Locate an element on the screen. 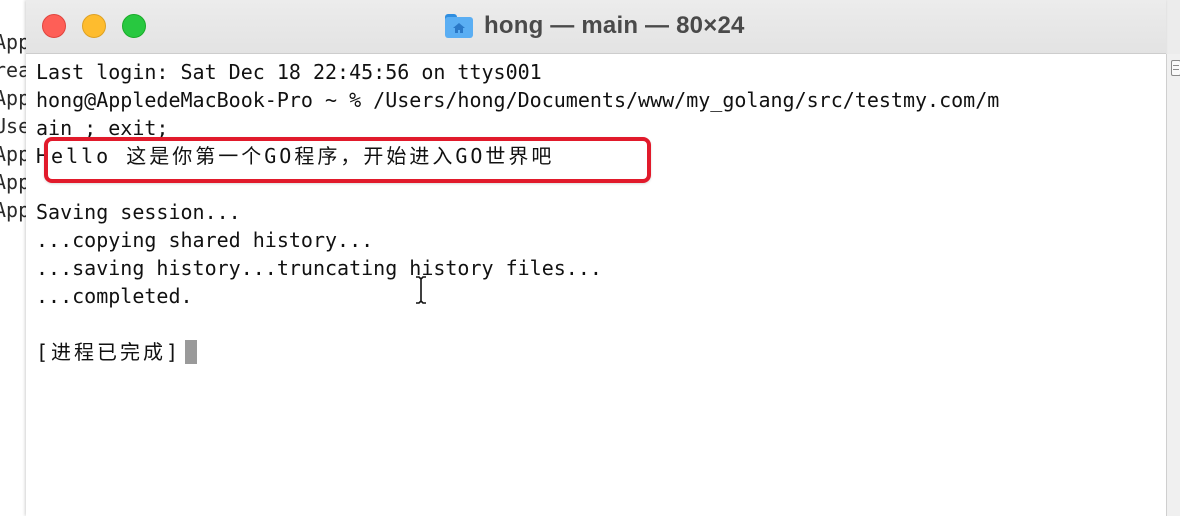  highlight-annotation-box is located at coordinates (347, 160).